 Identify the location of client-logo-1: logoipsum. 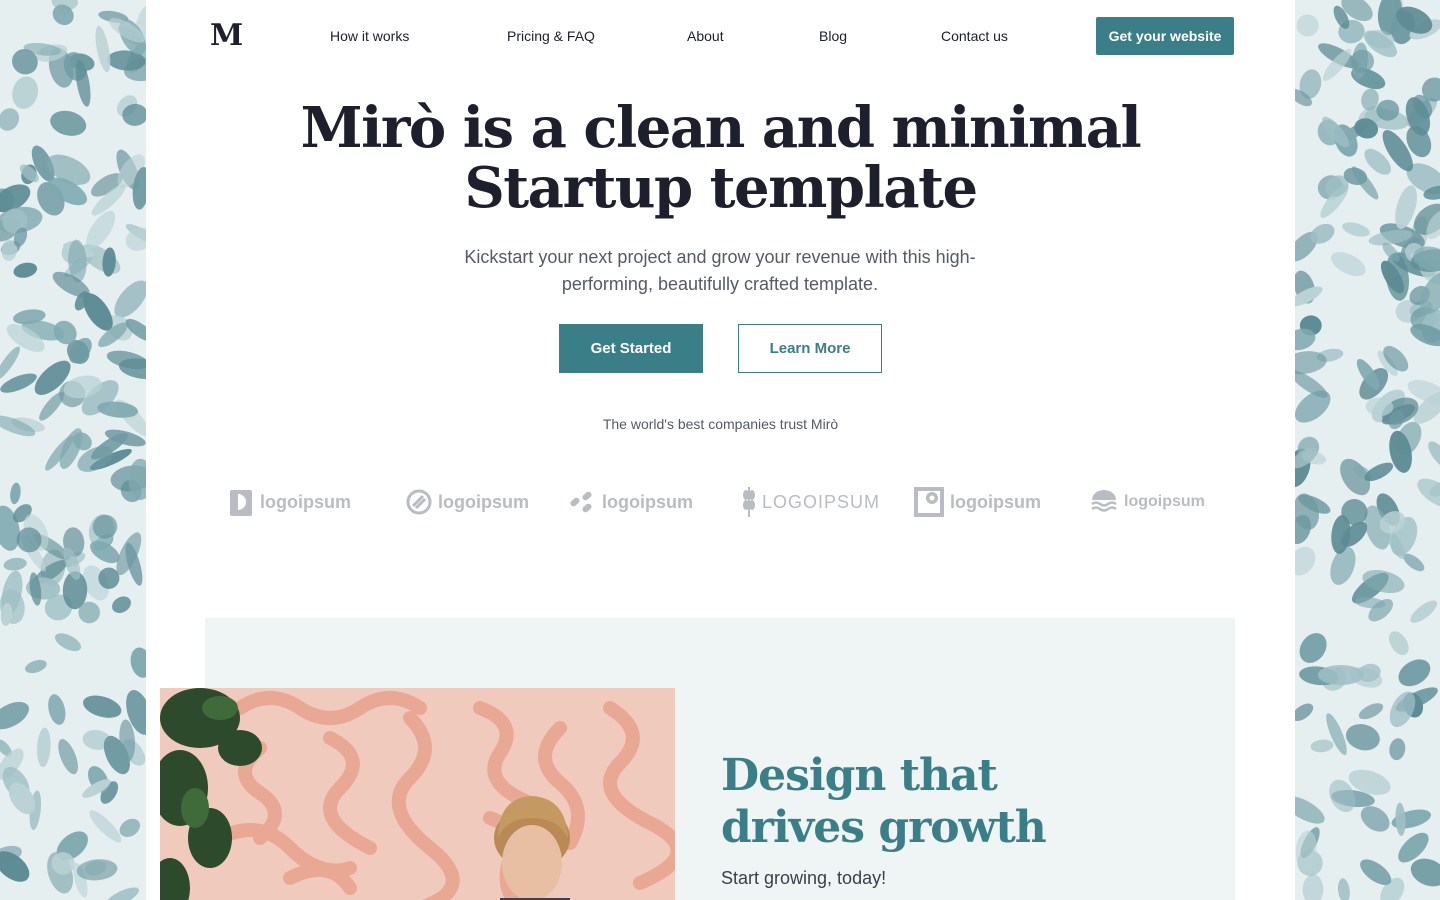
(290, 502).